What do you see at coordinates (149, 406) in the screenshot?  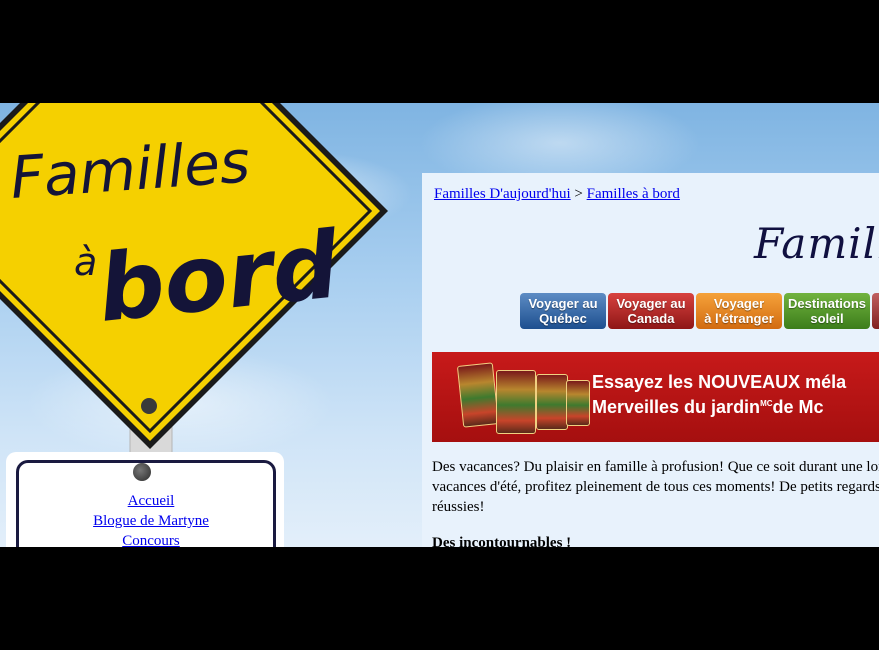 I see `sign-bolt` at bounding box center [149, 406].